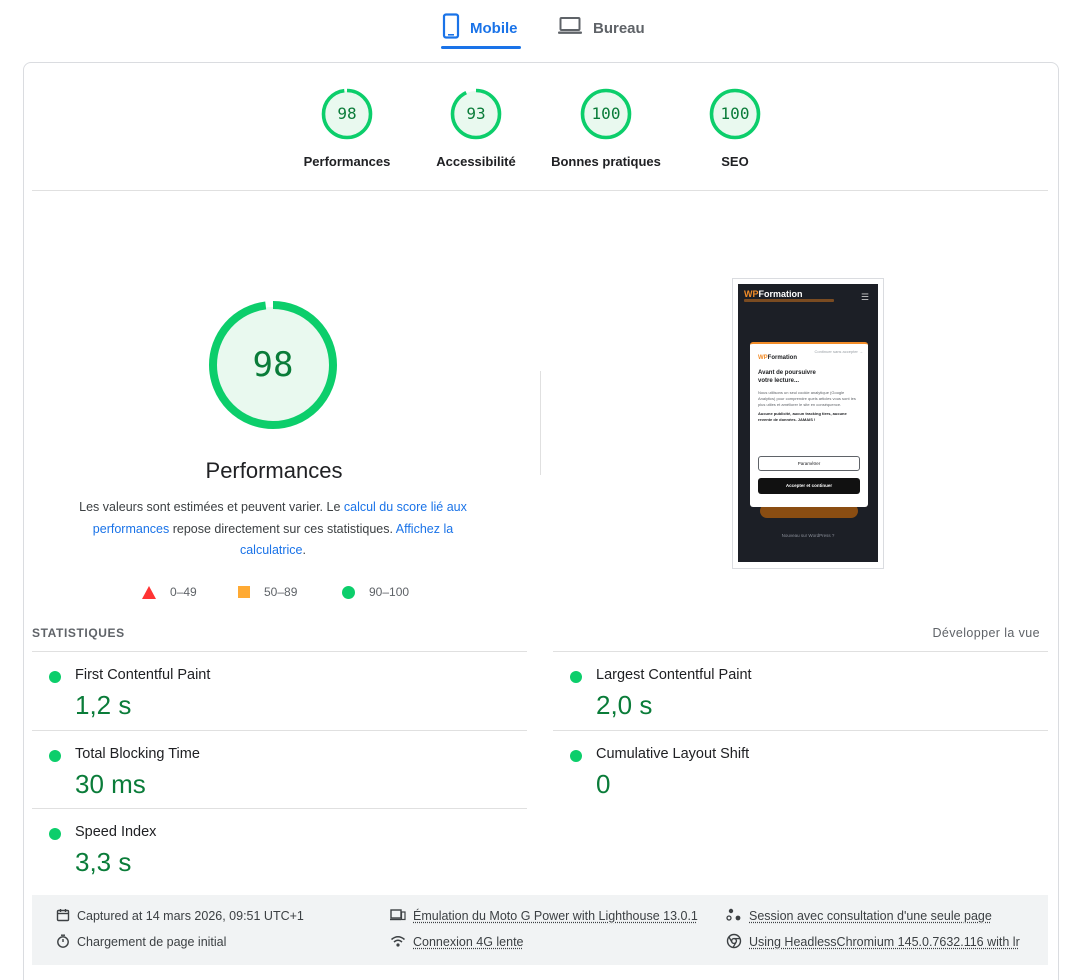 The height and width of the screenshot is (980, 1080). What do you see at coordinates (808, 535) in the screenshot?
I see `news-link: Nouveau sur WordPress ?` at bounding box center [808, 535].